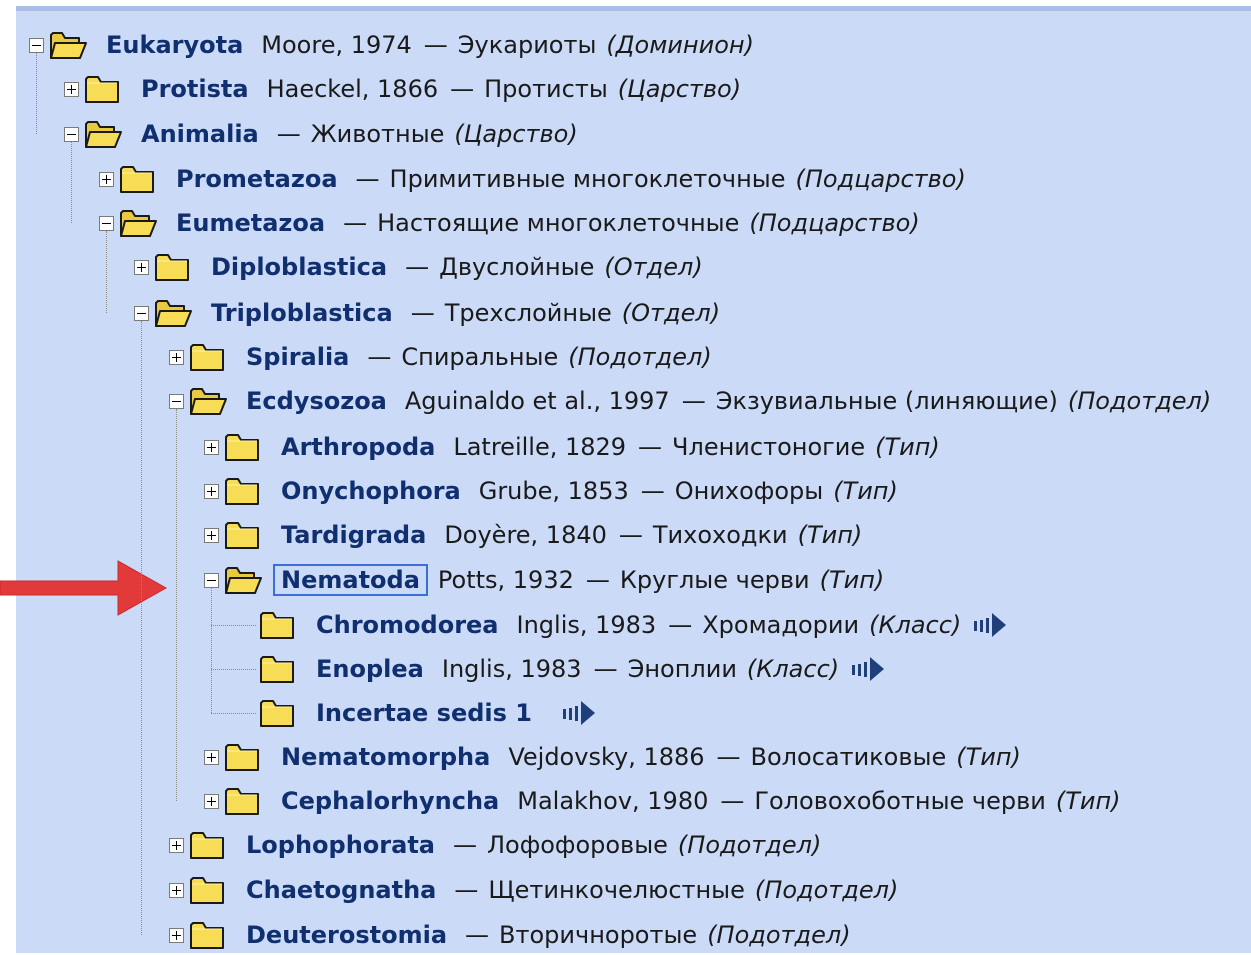  Describe the element at coordinates (418, 267) in the screenshot. I see `tree-node-diploblastica: Diploblastica — Двуслойные (Отдел)` at that location.